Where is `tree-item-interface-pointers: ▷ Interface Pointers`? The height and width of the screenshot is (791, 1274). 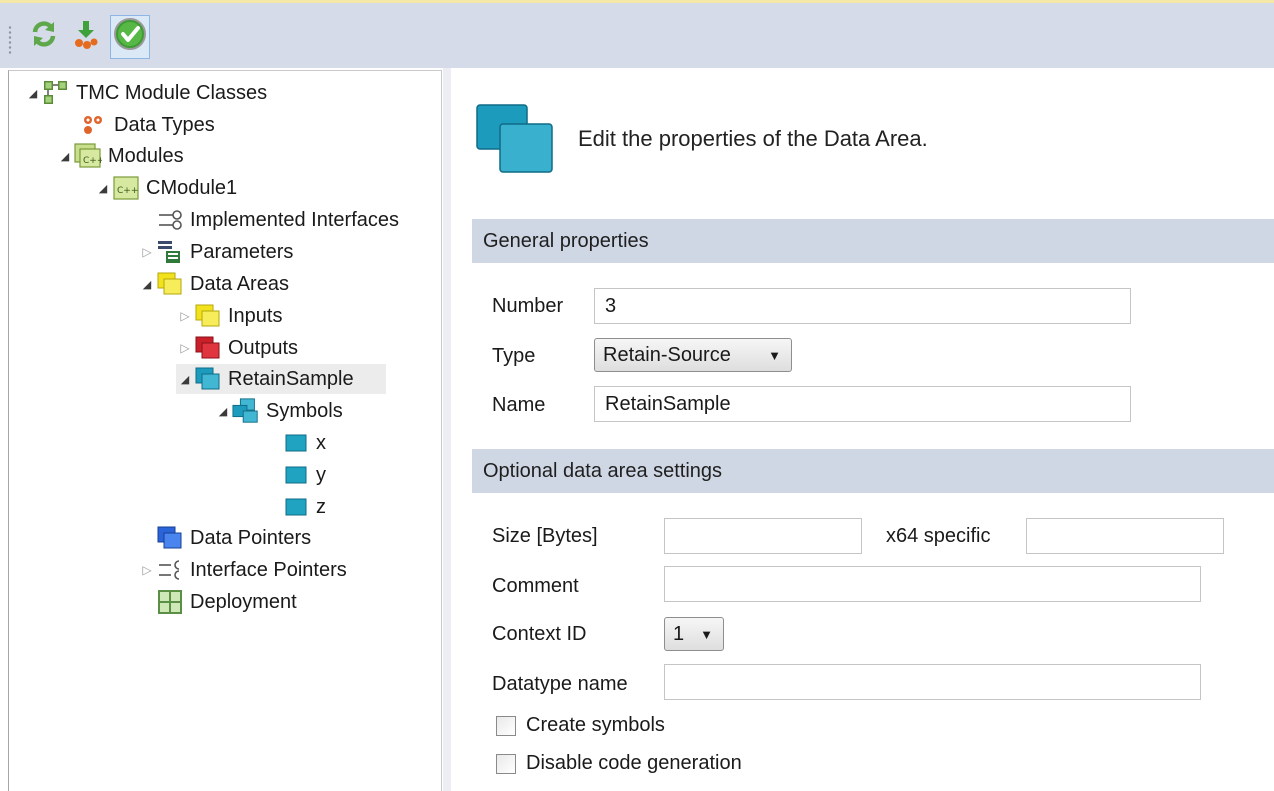 tree-item-interface-pointers: ▷ Interface Pointers is located at coordinates (242, 570).